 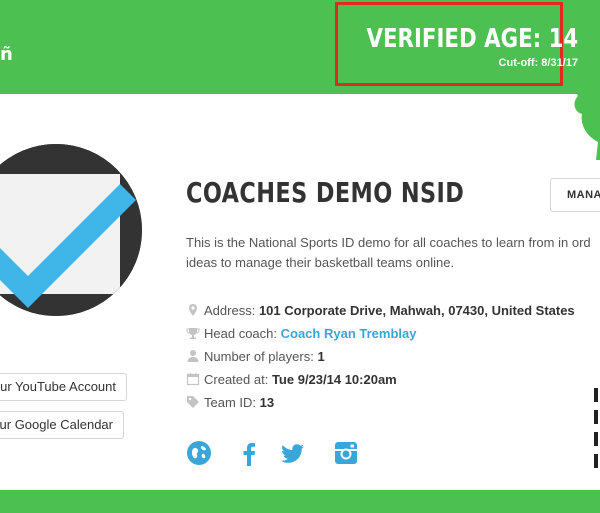 What do you see at coordinates (472, 39) in the screenshot?
I see `verified-age-label: VERIFIED AGE: 14` at bounding box center [472, 39].